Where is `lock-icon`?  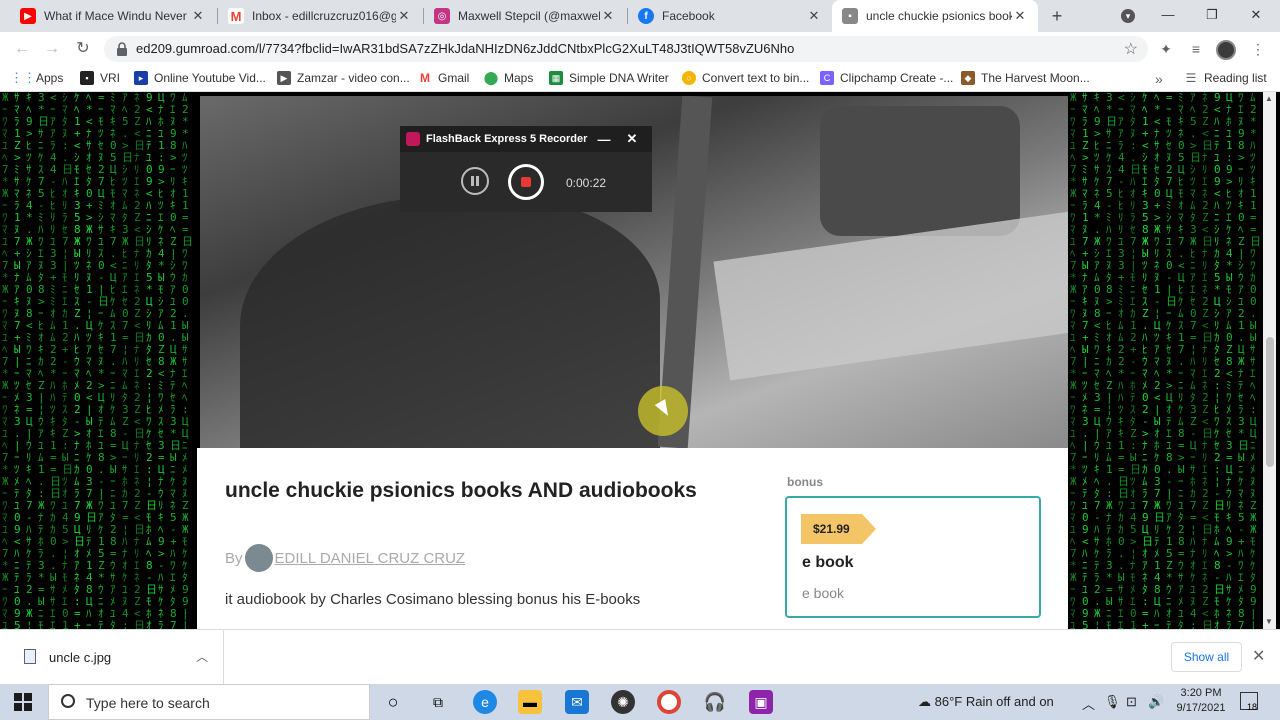 lock-icon is located at coordinates (122, 49).